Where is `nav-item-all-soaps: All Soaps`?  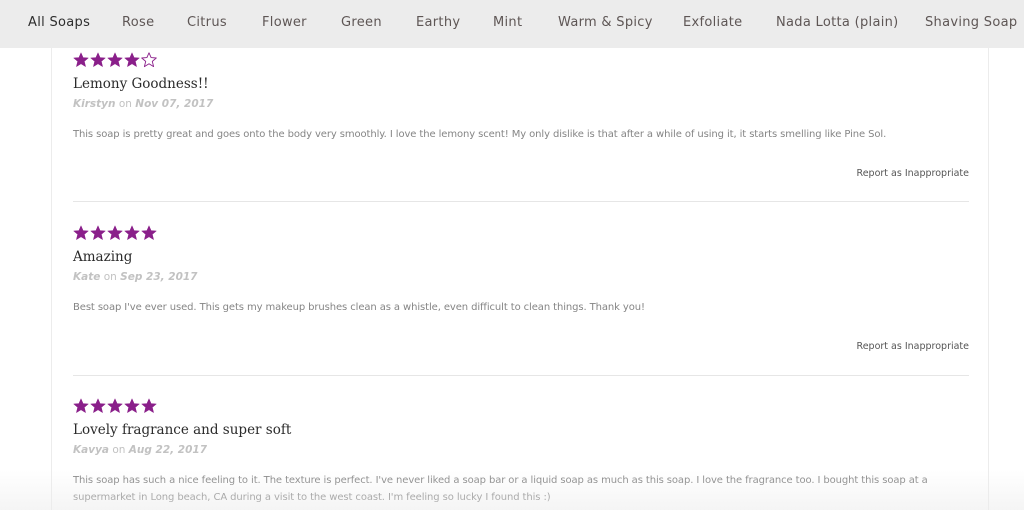
nav-item-all-soaps: All Soaps is located at coordinates (59, 22).